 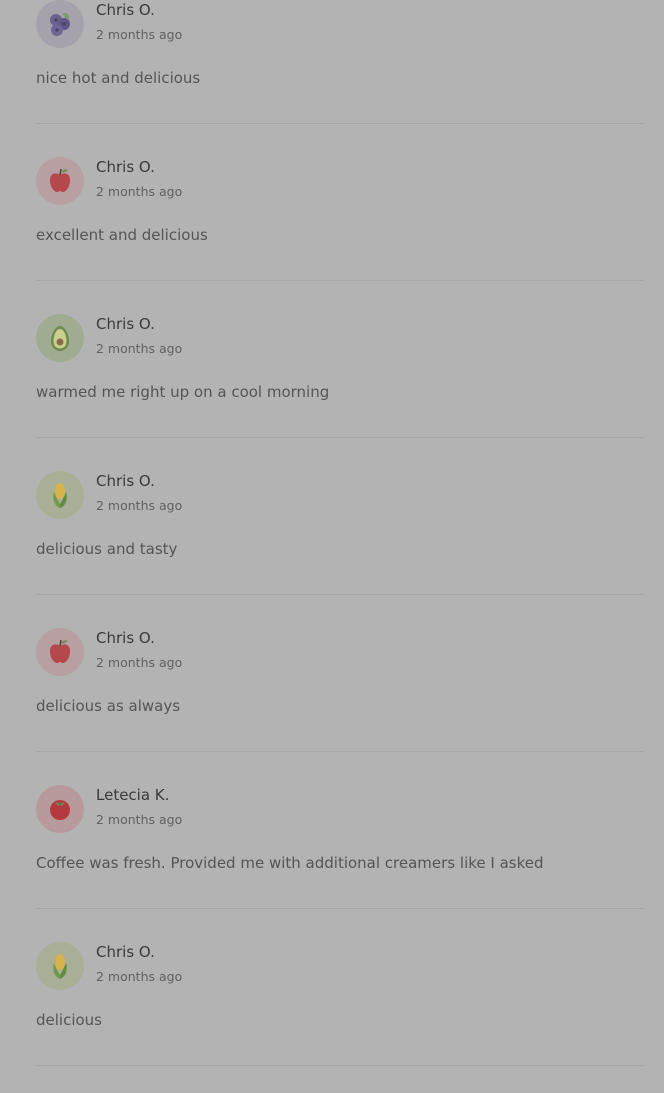 What do you see at coordinates (108, 706) in the screenshot?
I see `review-text: delicious as always` at bounding box center [108, 706].